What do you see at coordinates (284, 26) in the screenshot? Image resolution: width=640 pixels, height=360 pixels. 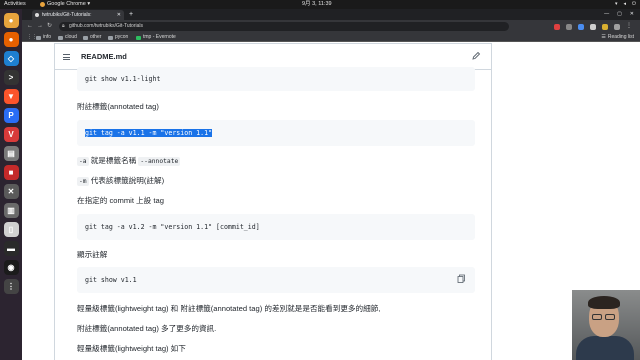 I see `address-bar: 🔒︎ github.com/twtrubiks/Git-Tutorials` at bounding box center [284, 26].